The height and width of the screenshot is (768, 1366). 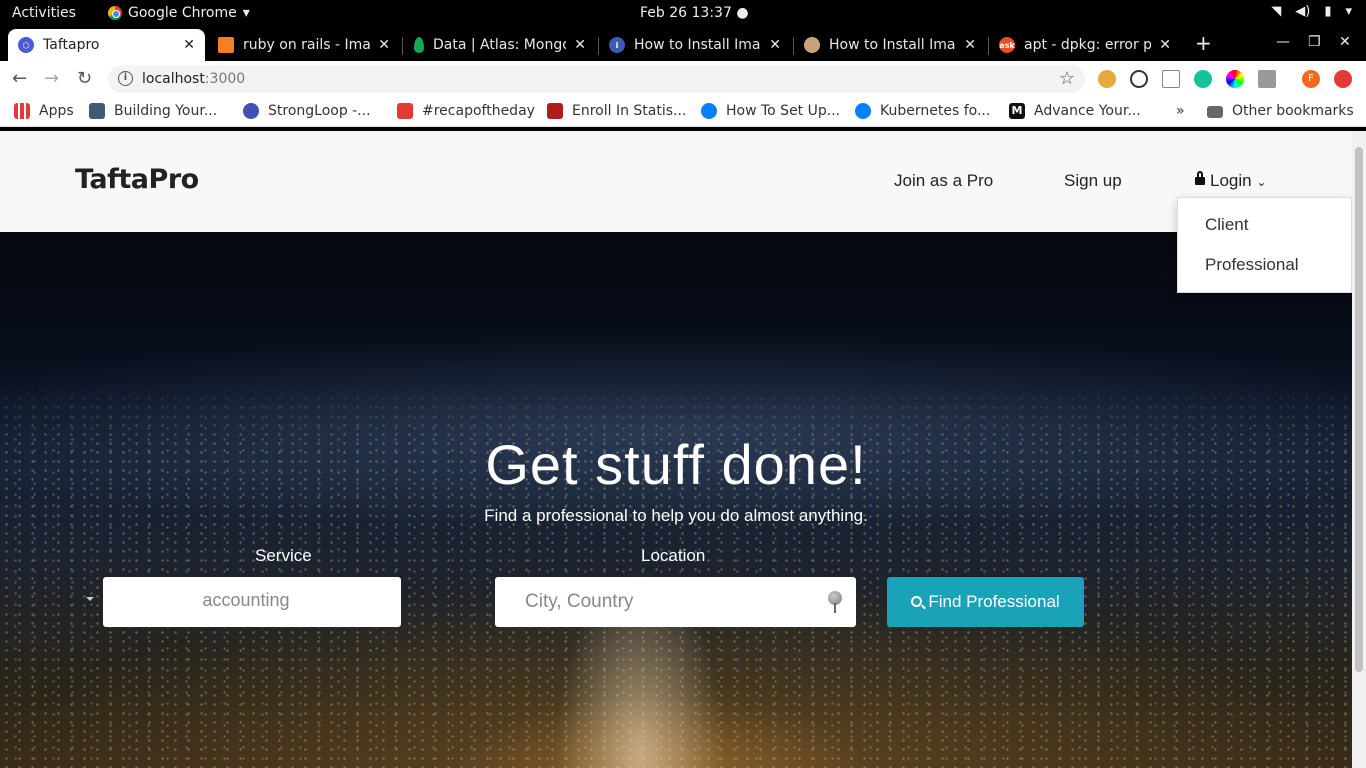 What do you see at coordinates (1235, 79) in the screenshot?
I see `color-picker-icon` at bounding box center [1235, 79].